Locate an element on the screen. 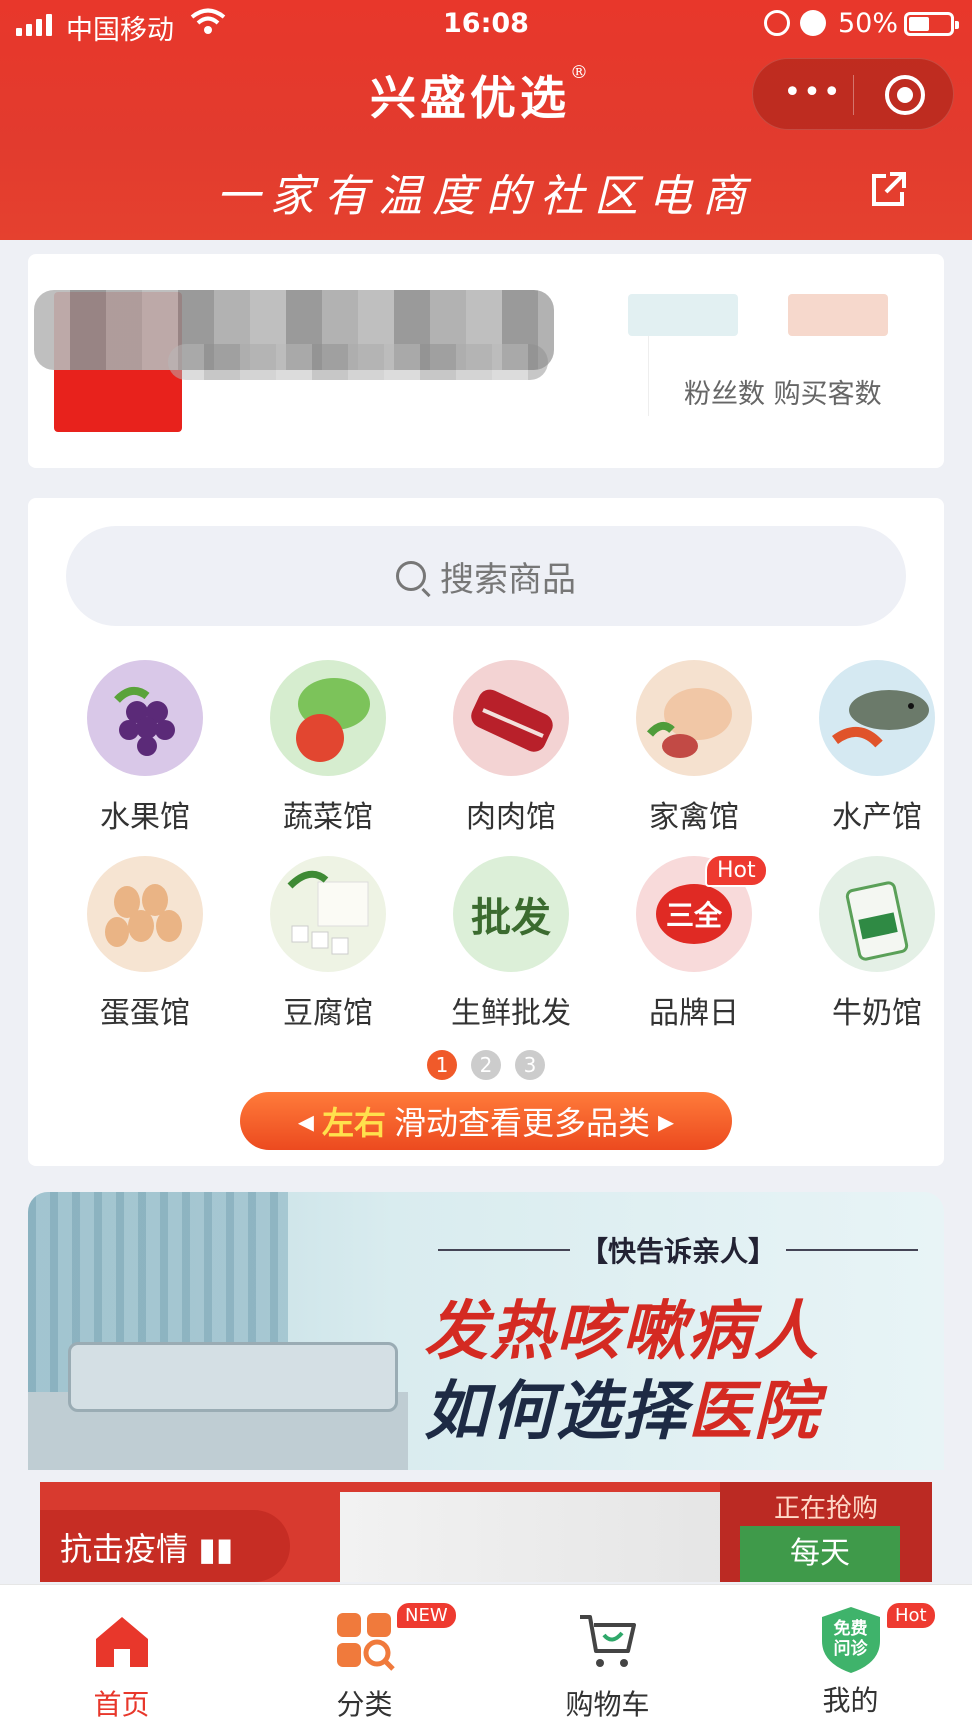  status-bar: 中国移动 16:08 50% is located at coordinates (486, 25).